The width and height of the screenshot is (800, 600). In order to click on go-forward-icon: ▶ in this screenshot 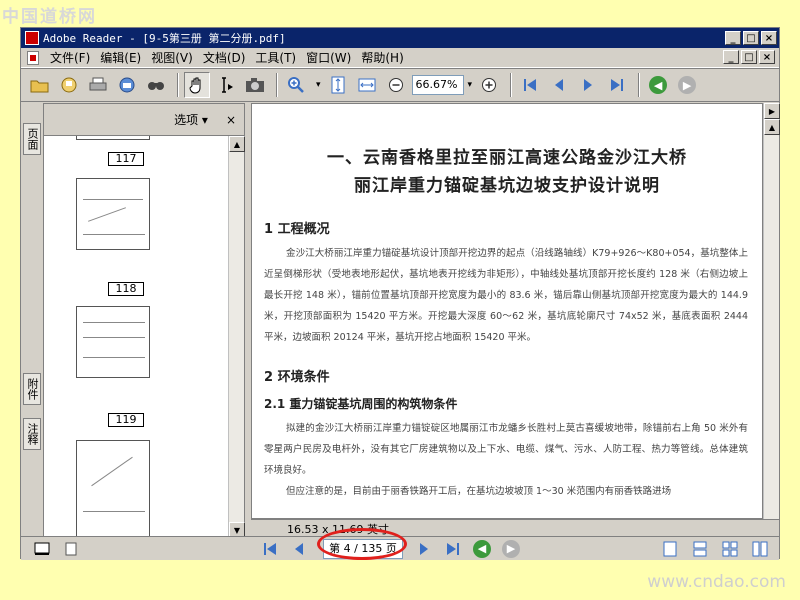, I will do `click(687, 85)`.